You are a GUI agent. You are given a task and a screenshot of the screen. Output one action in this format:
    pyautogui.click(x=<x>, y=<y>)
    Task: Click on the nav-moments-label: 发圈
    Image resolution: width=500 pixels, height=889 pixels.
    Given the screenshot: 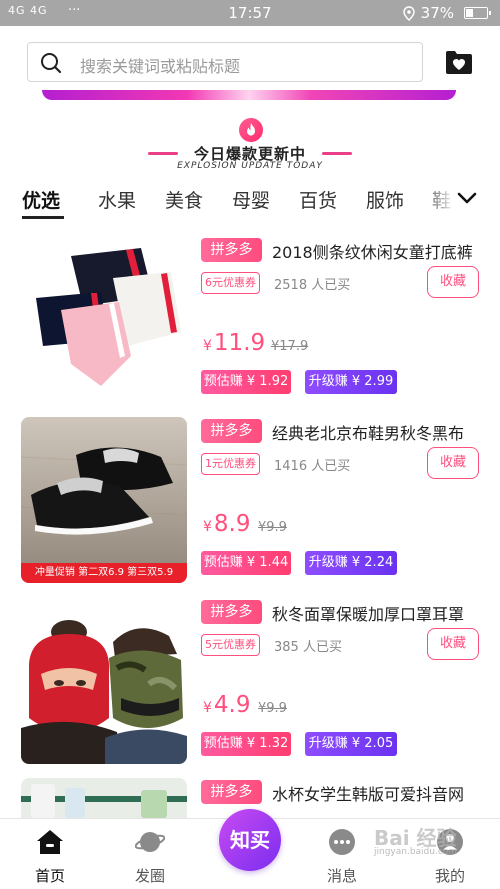 What is the action you would take?
    pyautogui.click(x=149, y=876)
    